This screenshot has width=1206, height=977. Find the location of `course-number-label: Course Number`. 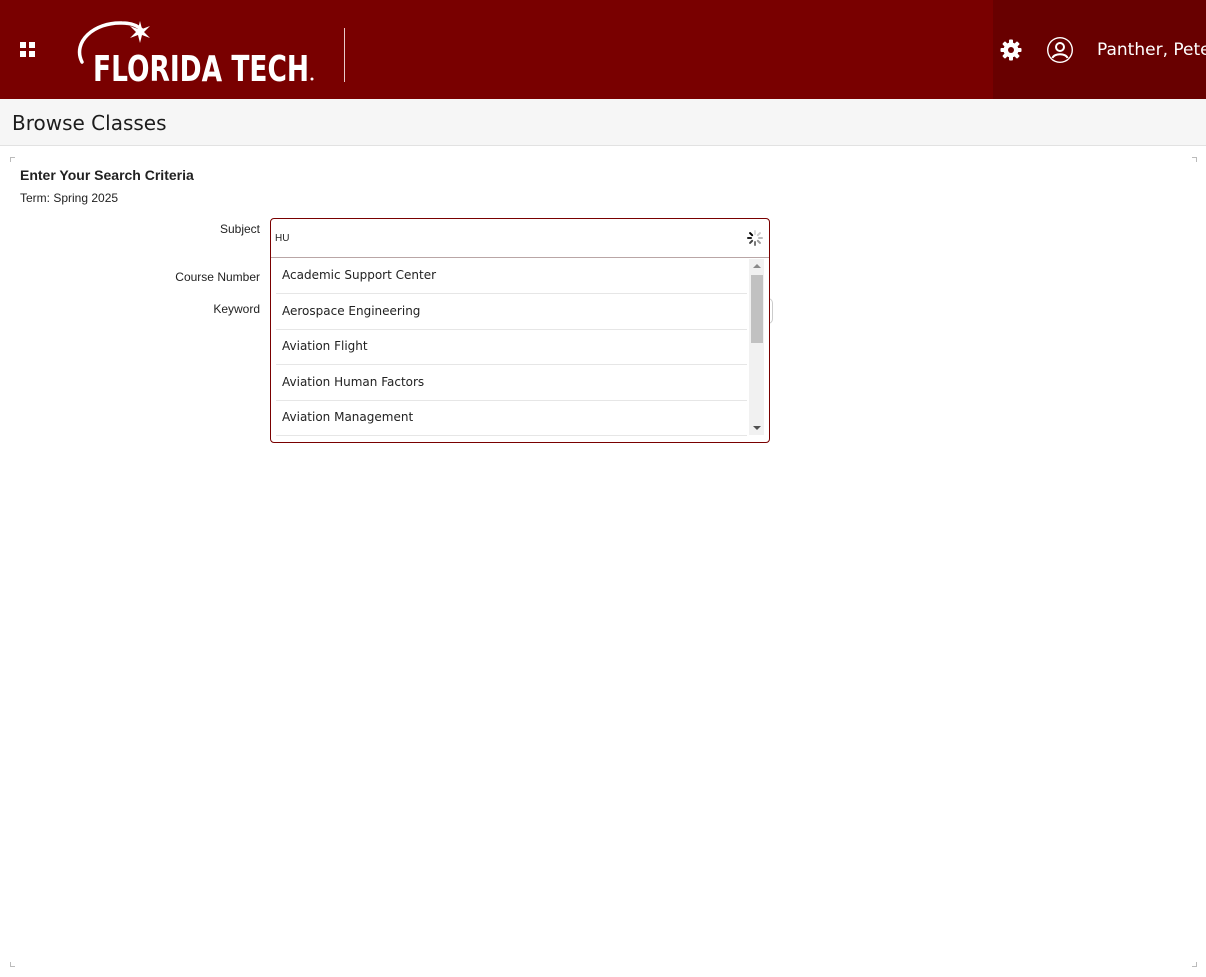

course-number-label: Course Number is located at coordinates (217, 277).